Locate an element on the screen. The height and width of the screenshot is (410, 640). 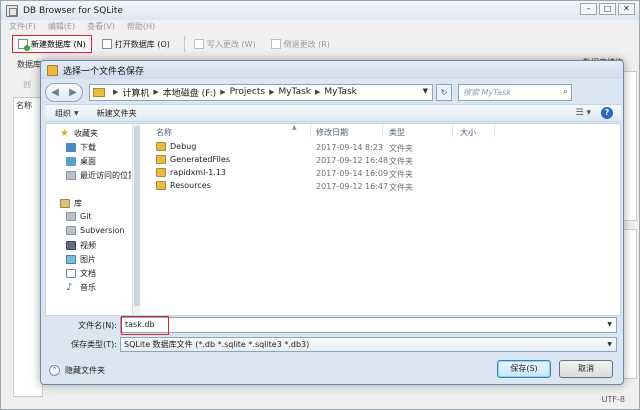
file-row: Debug 2017-09-14 8:23 文件夹 is located at coordinates (381, 147).